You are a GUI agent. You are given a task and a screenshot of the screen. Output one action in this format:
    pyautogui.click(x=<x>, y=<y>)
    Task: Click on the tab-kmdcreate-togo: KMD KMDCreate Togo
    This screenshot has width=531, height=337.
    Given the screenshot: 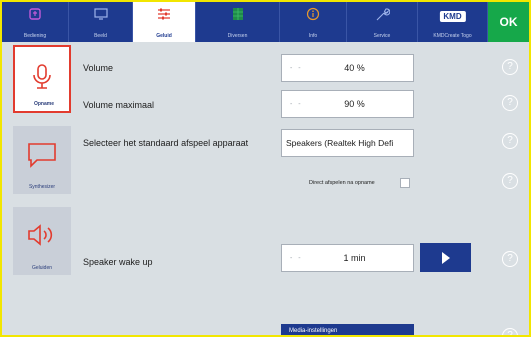 What is the action you would take?
    pyautogui.click(x=453, y=22)
    